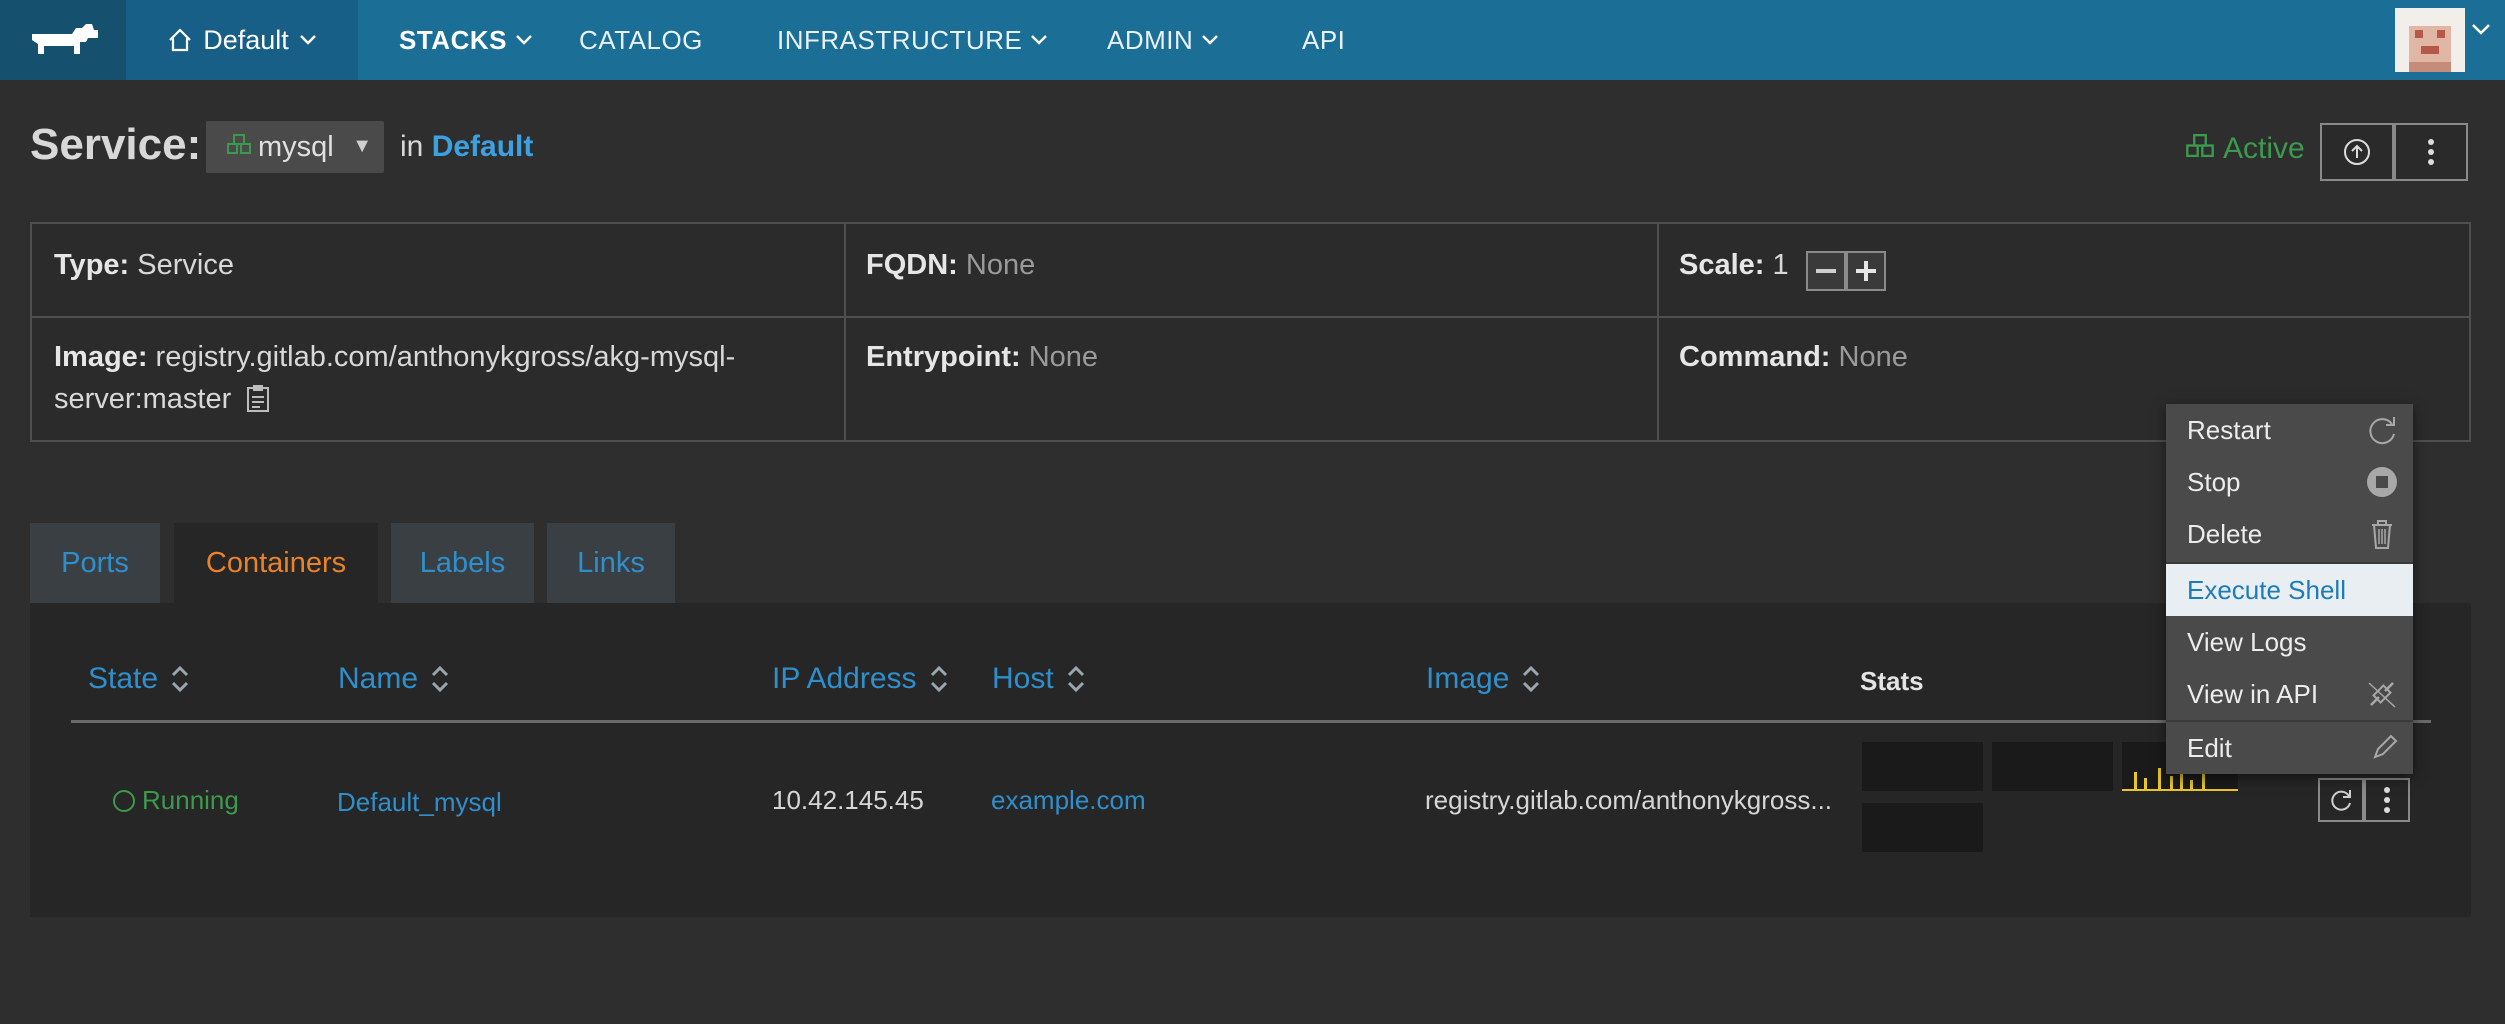  I want to click on tab-ports: Ports, so click(95, 563).